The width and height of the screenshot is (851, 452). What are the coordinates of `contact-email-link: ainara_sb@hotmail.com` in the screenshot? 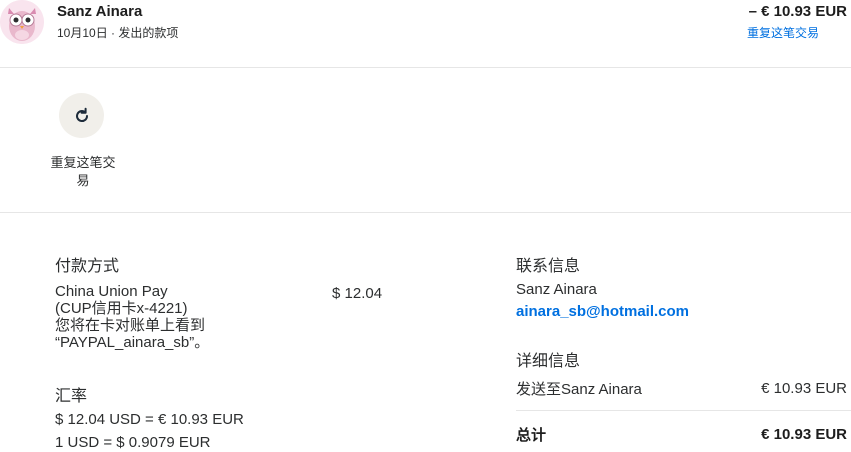 It's located at (602, 311).